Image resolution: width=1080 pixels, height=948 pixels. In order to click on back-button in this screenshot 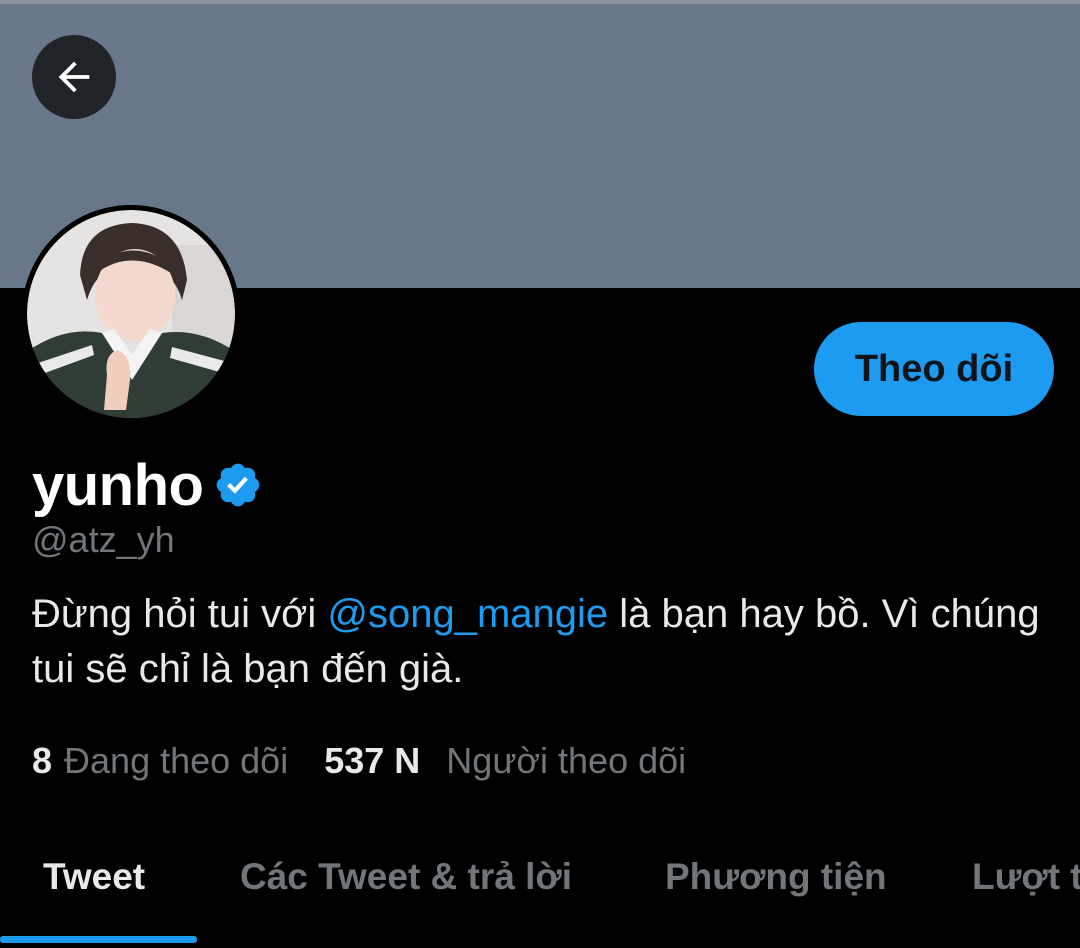, I will do `click(74, 77)`.